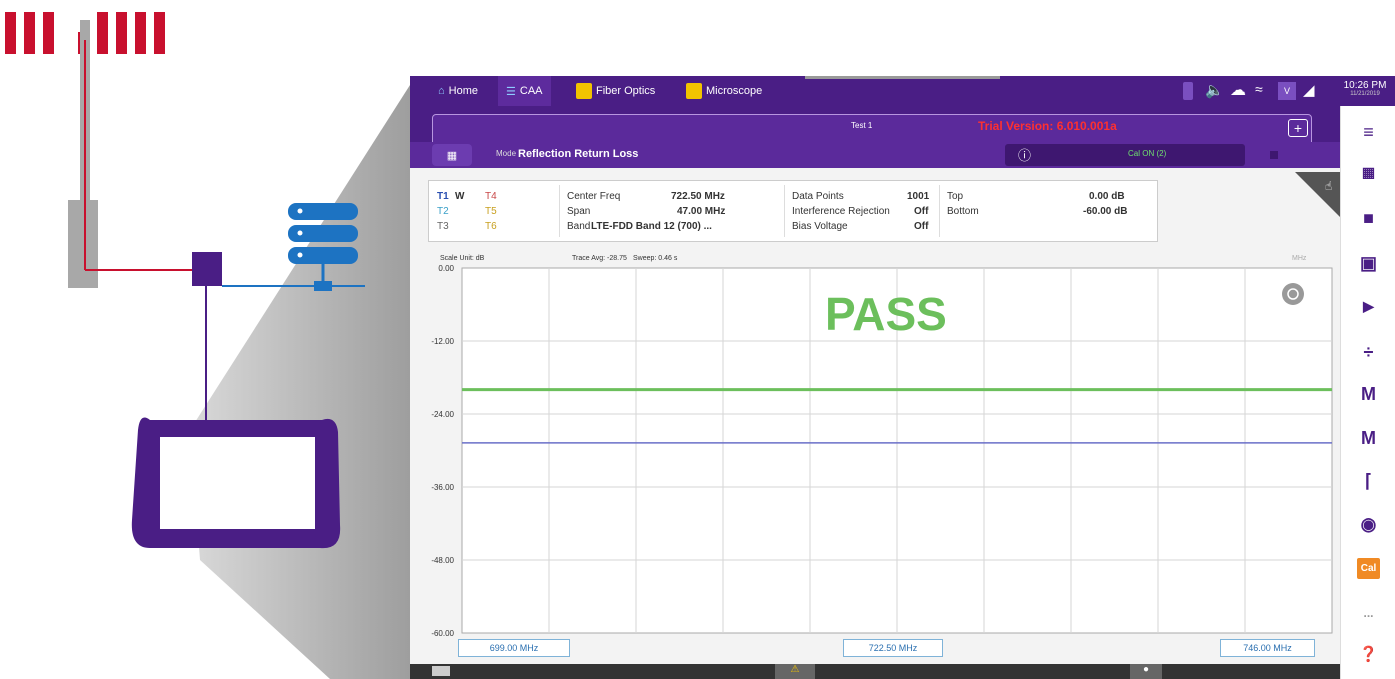  What do you see at coordinates (442, 633) in the screenshot?
I see `y-tick-label: -60.00` at bounding box center [442, 633].